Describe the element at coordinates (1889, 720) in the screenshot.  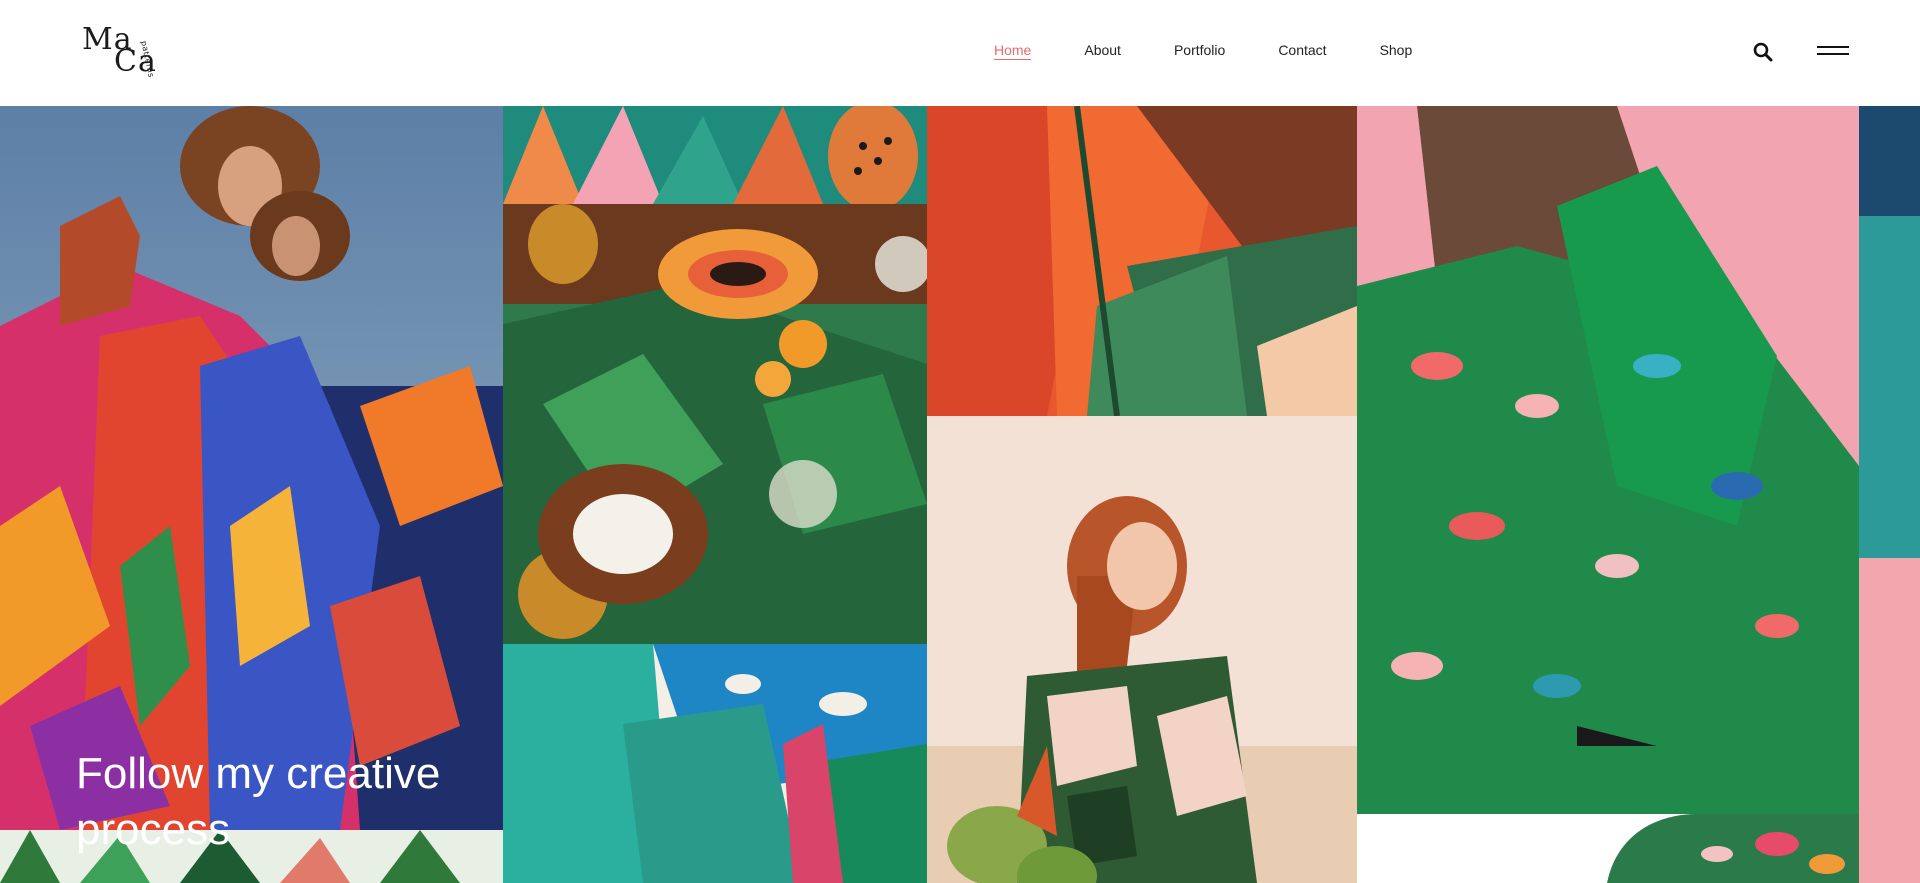
I see `color-swatch-pink` at that location.